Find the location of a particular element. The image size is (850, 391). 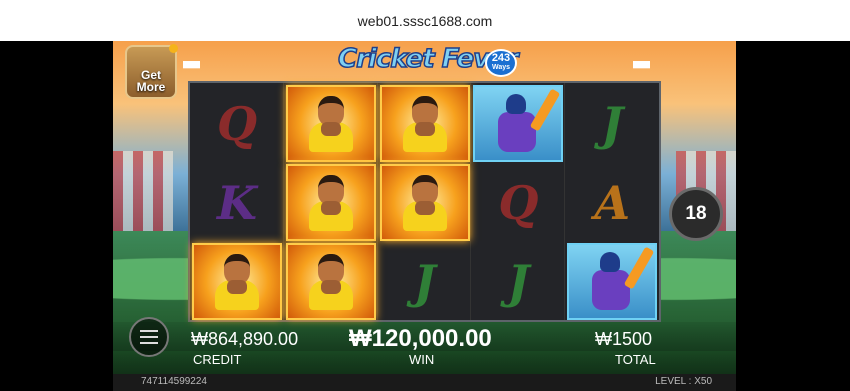

menu-button is located at coordinates (149, 337).